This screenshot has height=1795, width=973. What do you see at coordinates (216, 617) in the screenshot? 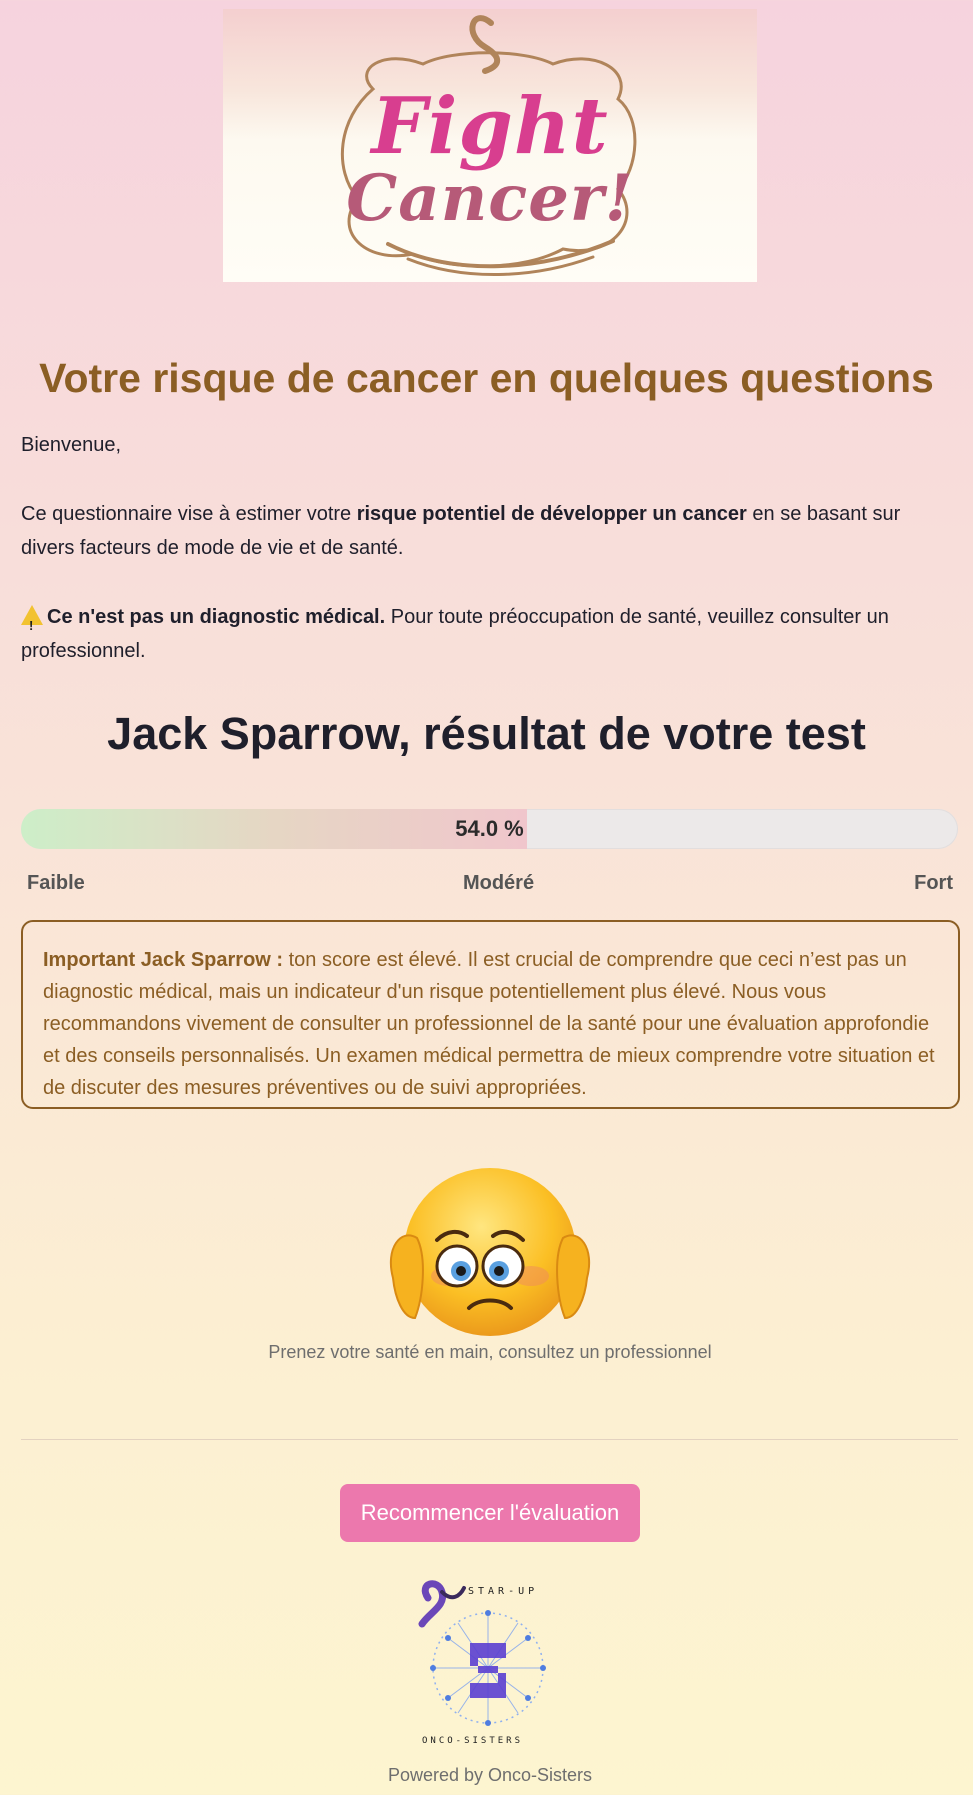
I see `disclaimer-bold: Ce n'est pas un diagnostic médical.` at bounding box center [216, 617].